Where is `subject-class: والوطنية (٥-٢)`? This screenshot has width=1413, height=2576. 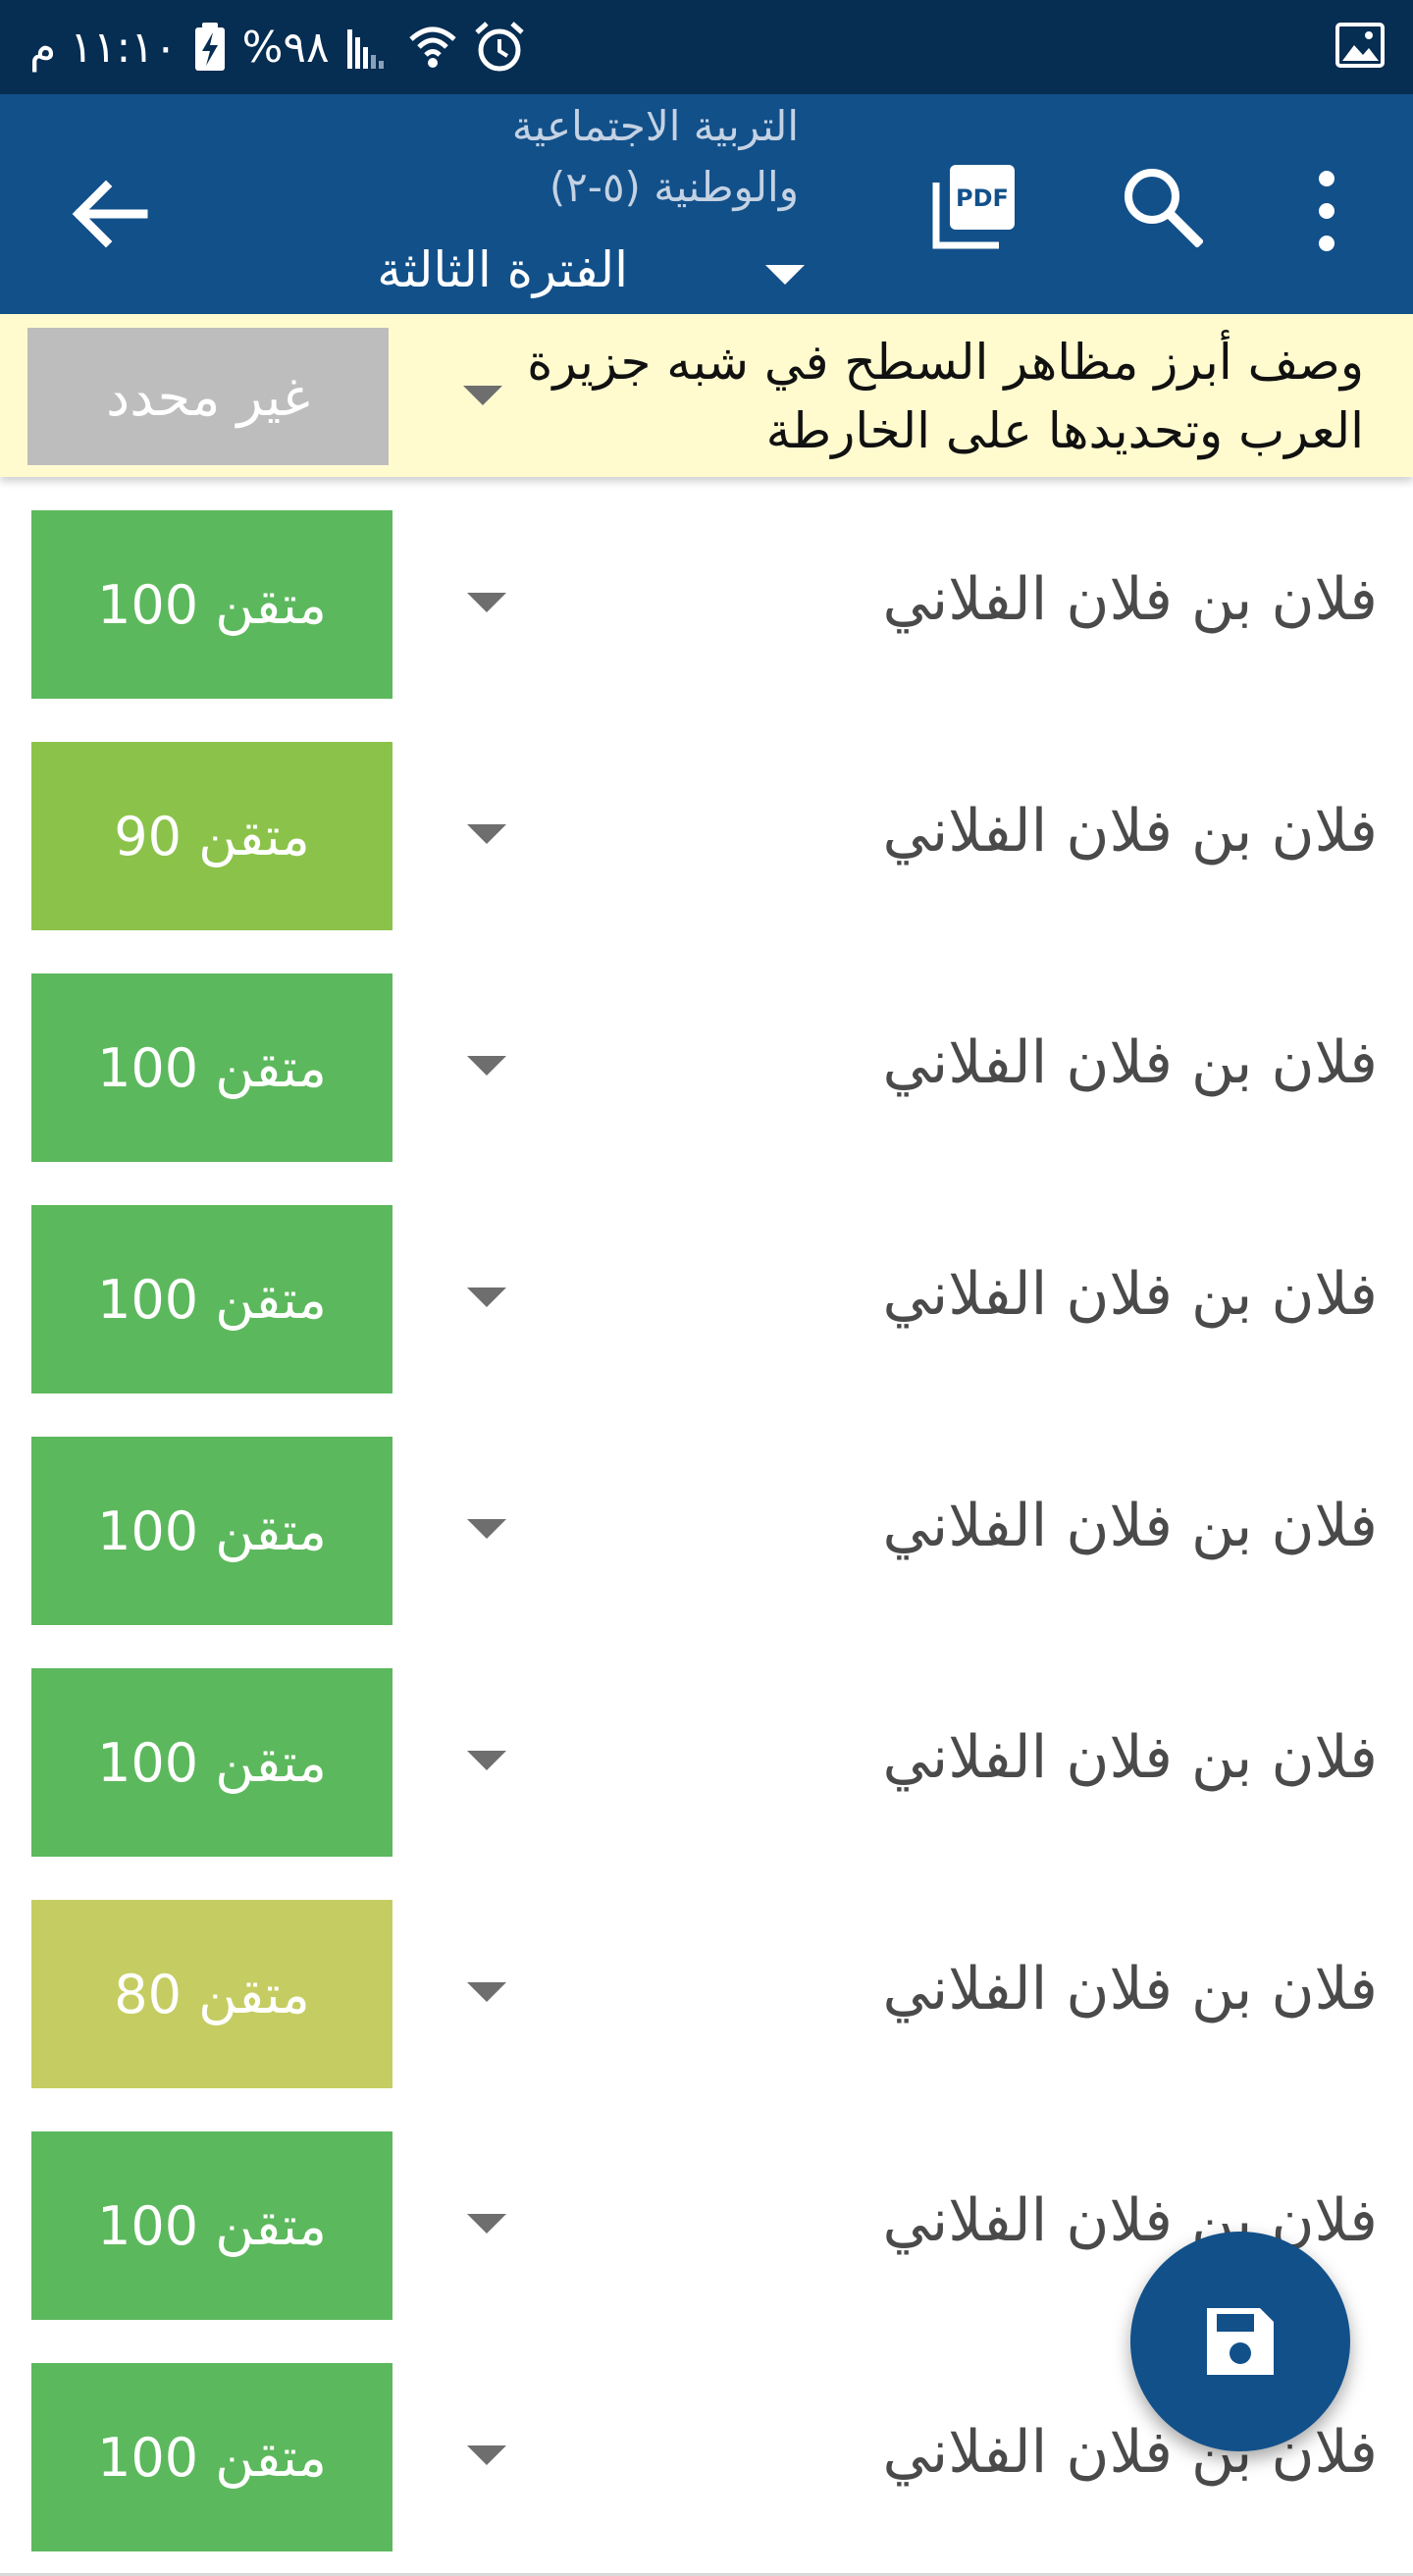
subject-class: والوطنية (٥-٢) is located at coordinates (674, 187).